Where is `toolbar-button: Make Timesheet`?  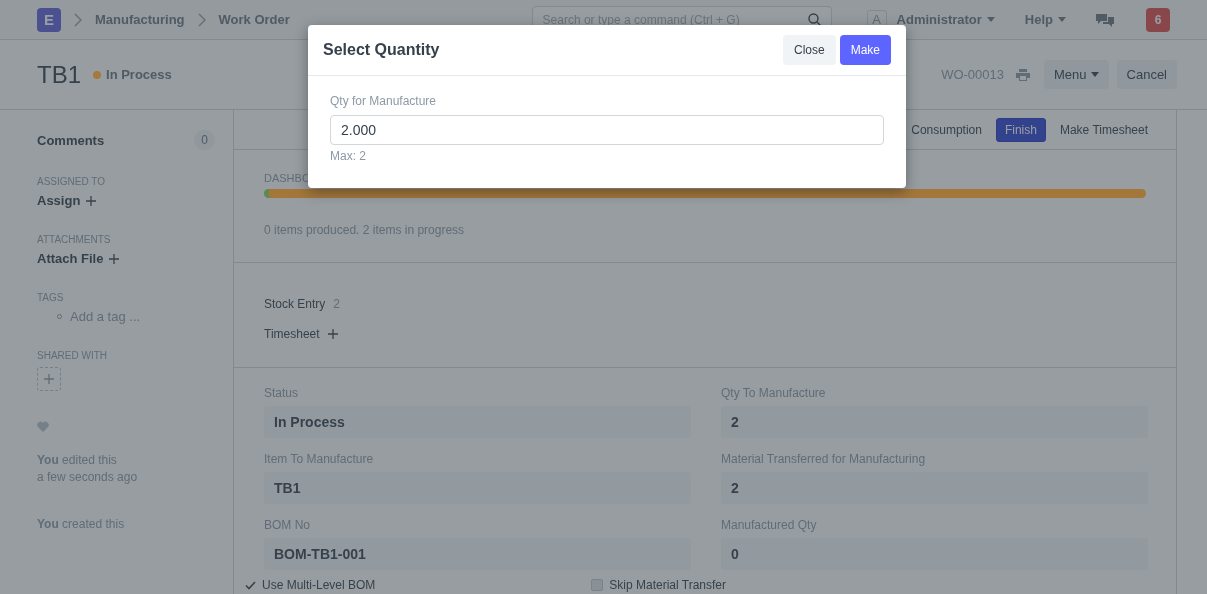
toolbar-button: Make Timesheet is located at coordinates (1103, 129).